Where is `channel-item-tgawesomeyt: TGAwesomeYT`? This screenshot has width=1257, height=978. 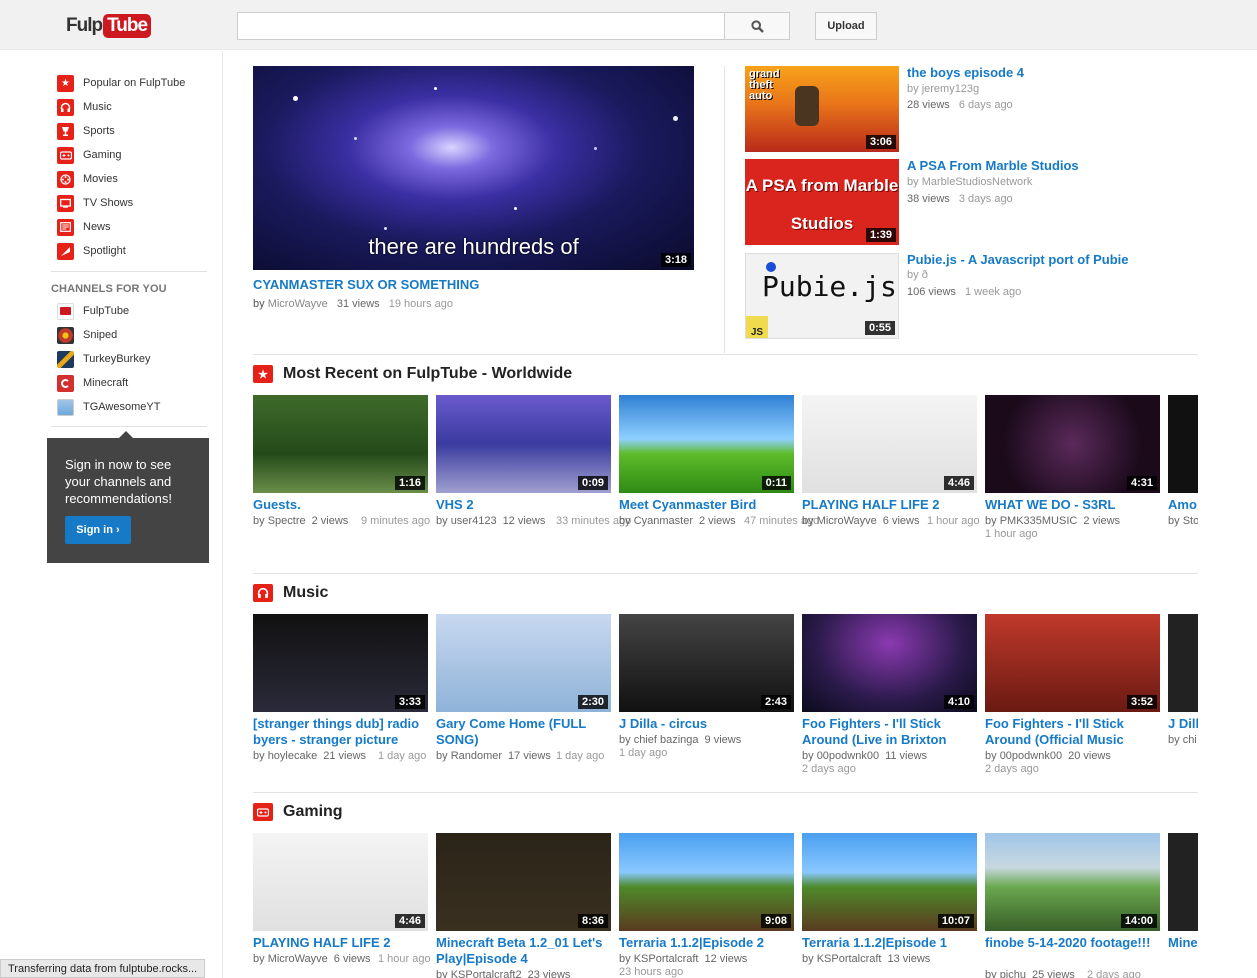
channel-item-tgawesomeyt: TGAwesomeYT is located at coordinates (108, 407).